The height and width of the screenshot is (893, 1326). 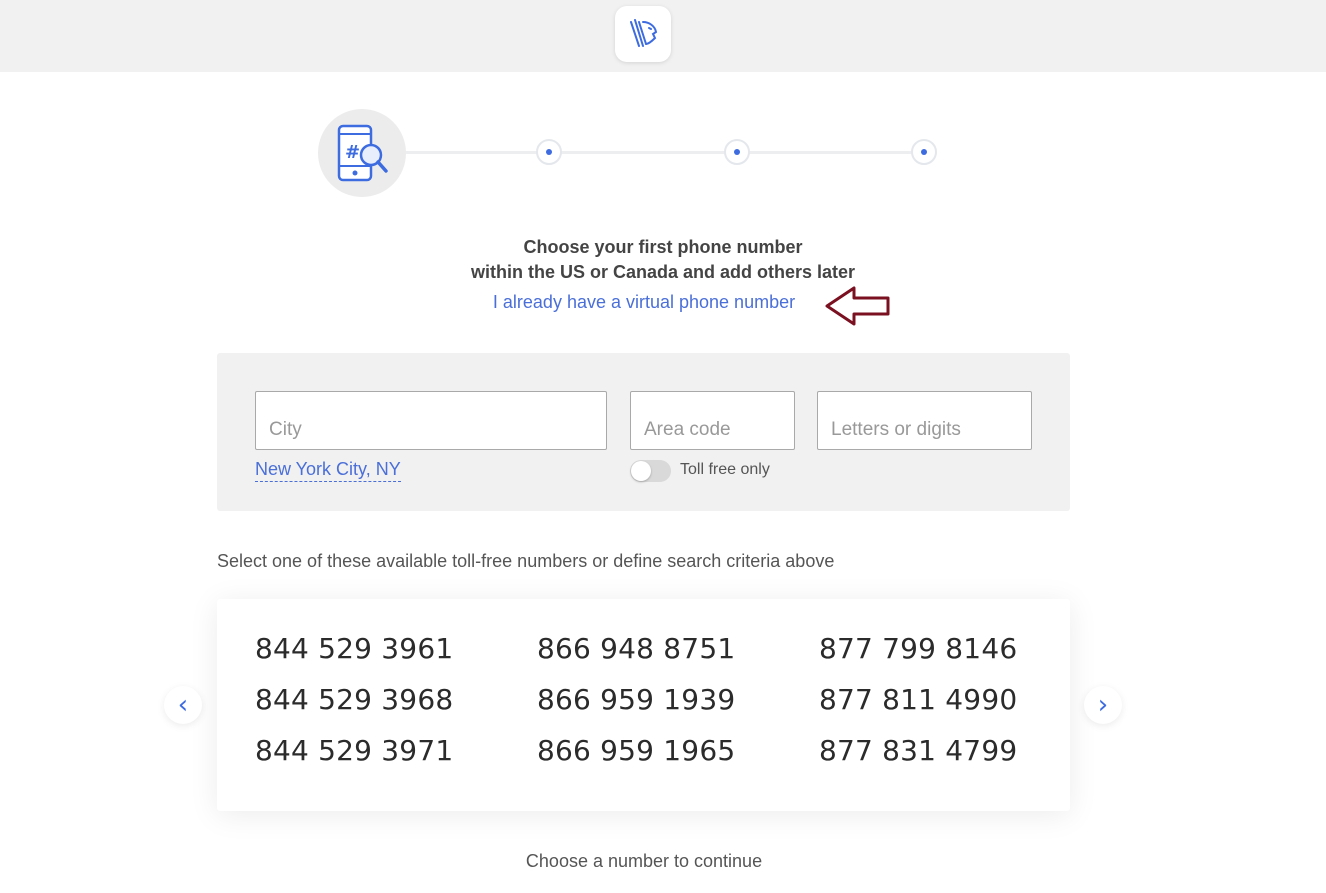 I want to click on phone-number-option: 866 959 1965, so click(x=636, y=750).